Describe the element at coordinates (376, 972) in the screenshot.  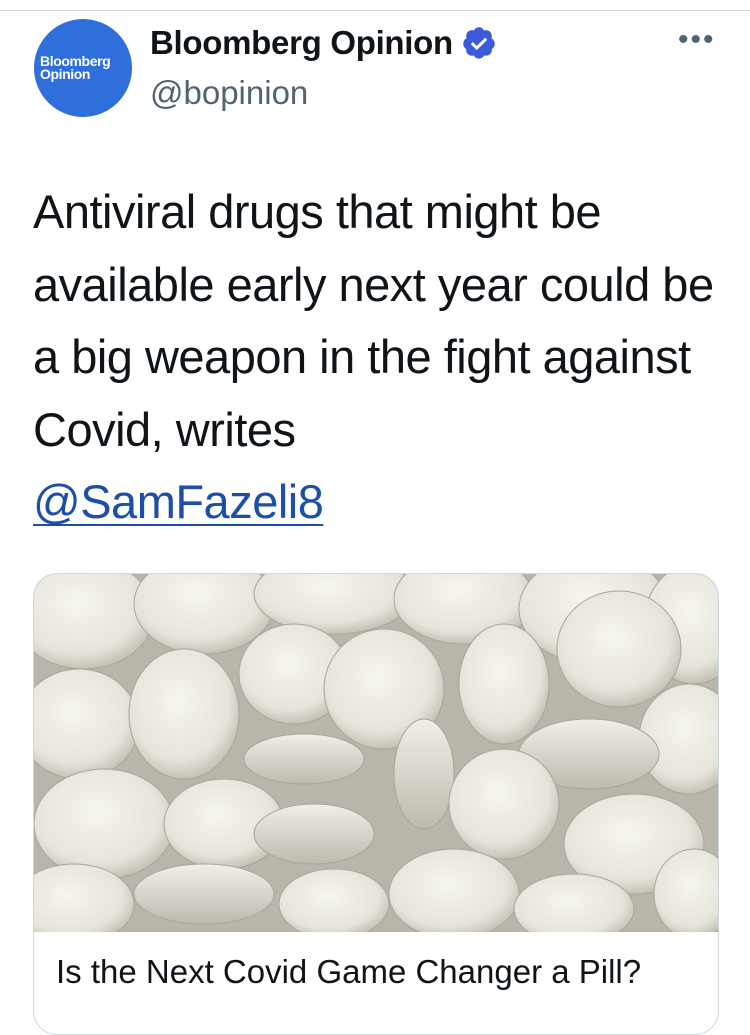
I see `card-title: Is the Next Covid Game Changer a Pill?` at that location.